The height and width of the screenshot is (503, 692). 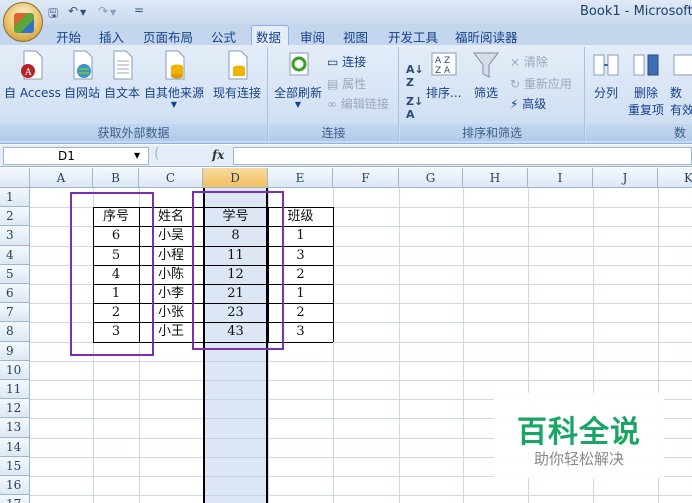 I want to click on watermark: 百科全说 助你轻松解决, so click(x=579, y=435).